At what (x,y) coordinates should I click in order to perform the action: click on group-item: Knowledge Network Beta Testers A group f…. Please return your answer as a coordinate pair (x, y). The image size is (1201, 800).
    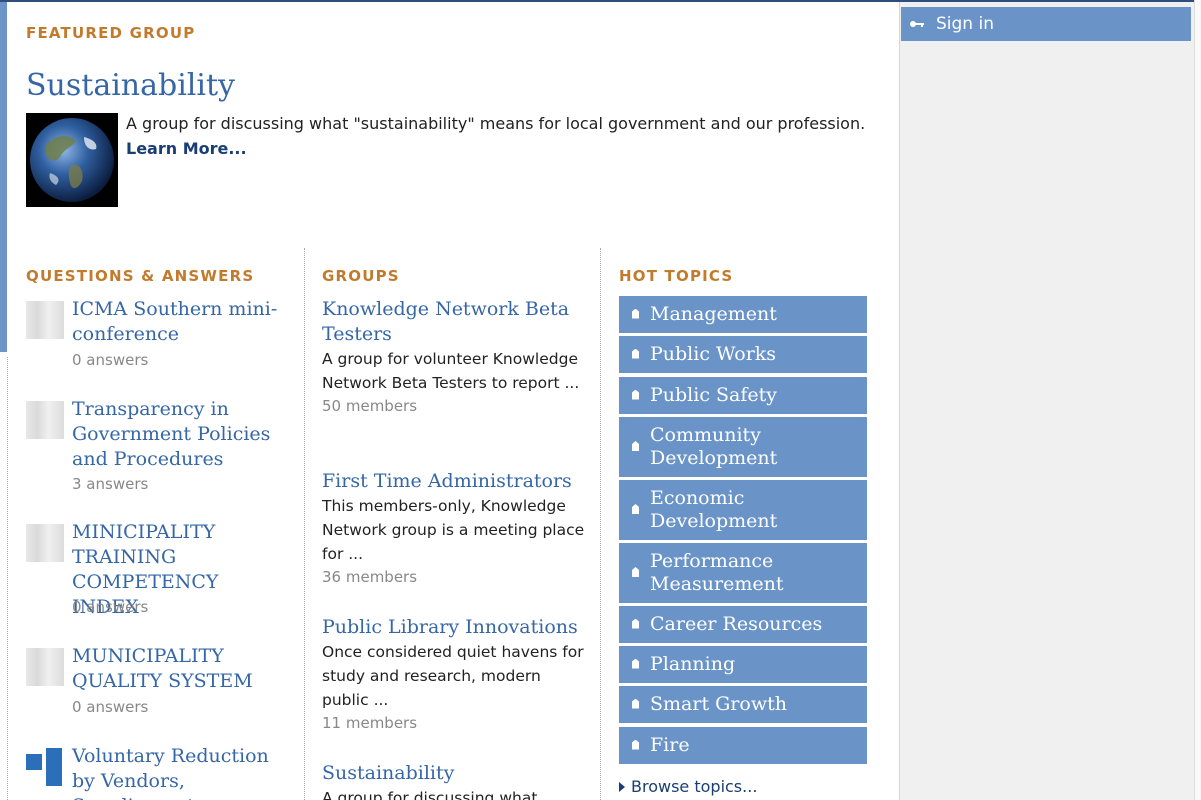
    Looking at the image, I should click on (454, 357).